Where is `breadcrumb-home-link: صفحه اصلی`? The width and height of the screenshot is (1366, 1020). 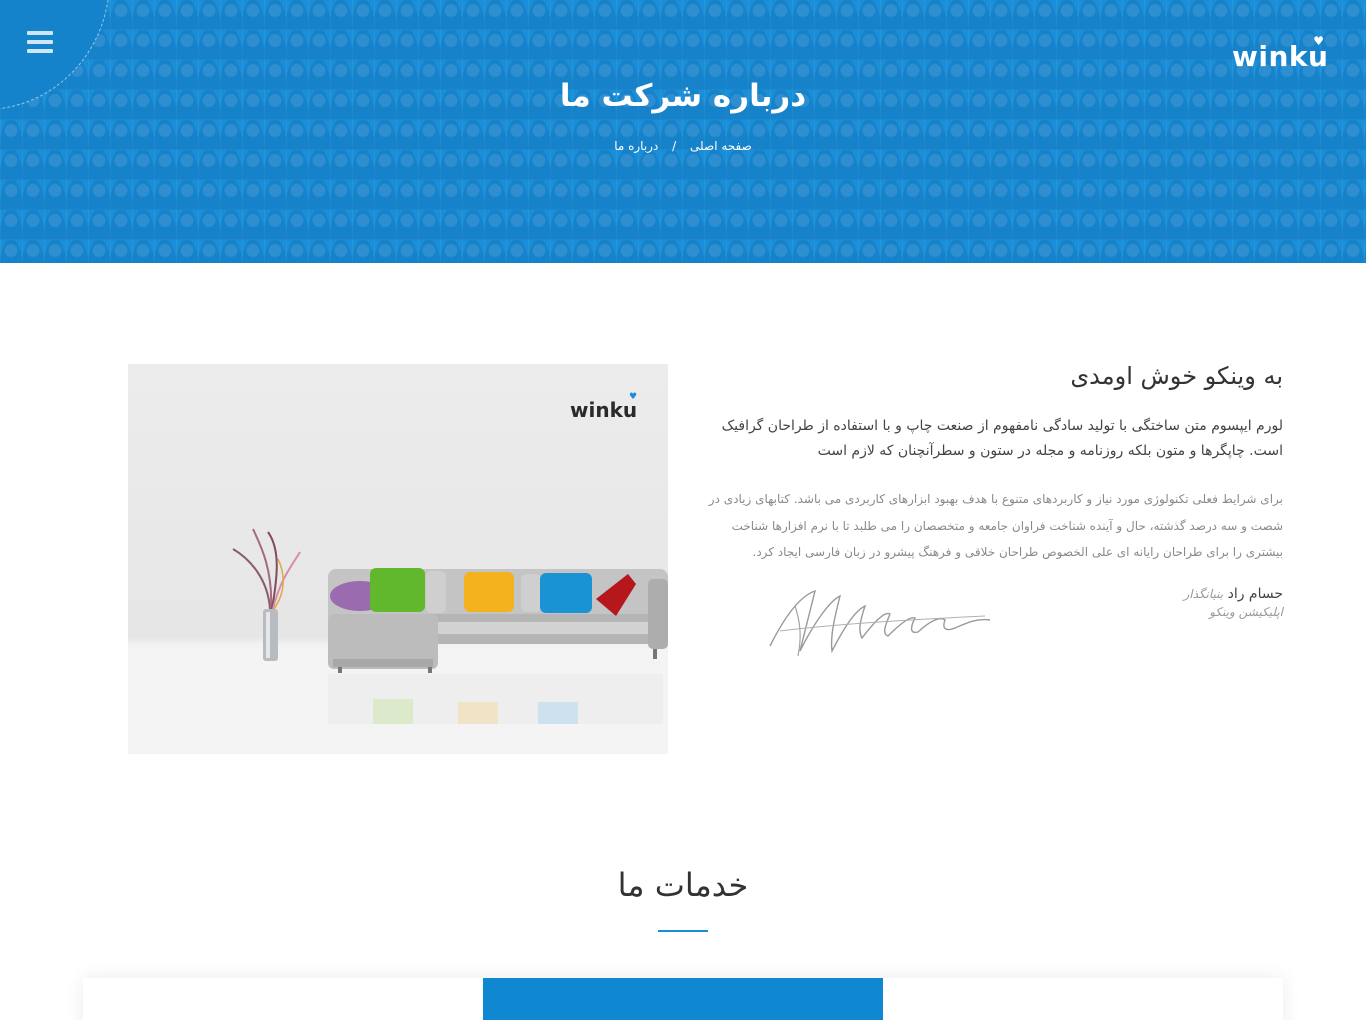 breadcrumb-home-link: صفحه اصلی is located at coordinates (721, 146).